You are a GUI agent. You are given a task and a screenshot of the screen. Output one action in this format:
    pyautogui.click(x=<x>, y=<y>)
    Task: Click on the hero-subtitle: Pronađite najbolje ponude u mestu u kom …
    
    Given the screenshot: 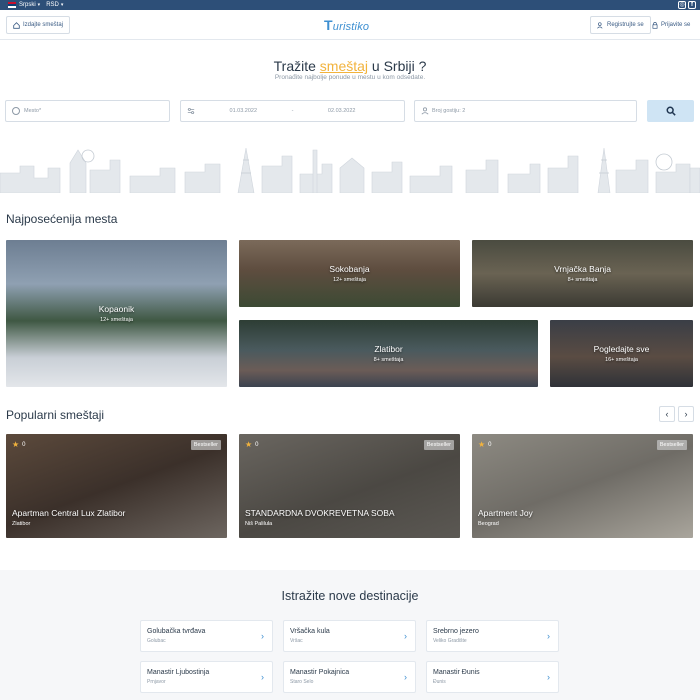 What is the action you would take?
    pyautogui.click(x=350, y=77)
    